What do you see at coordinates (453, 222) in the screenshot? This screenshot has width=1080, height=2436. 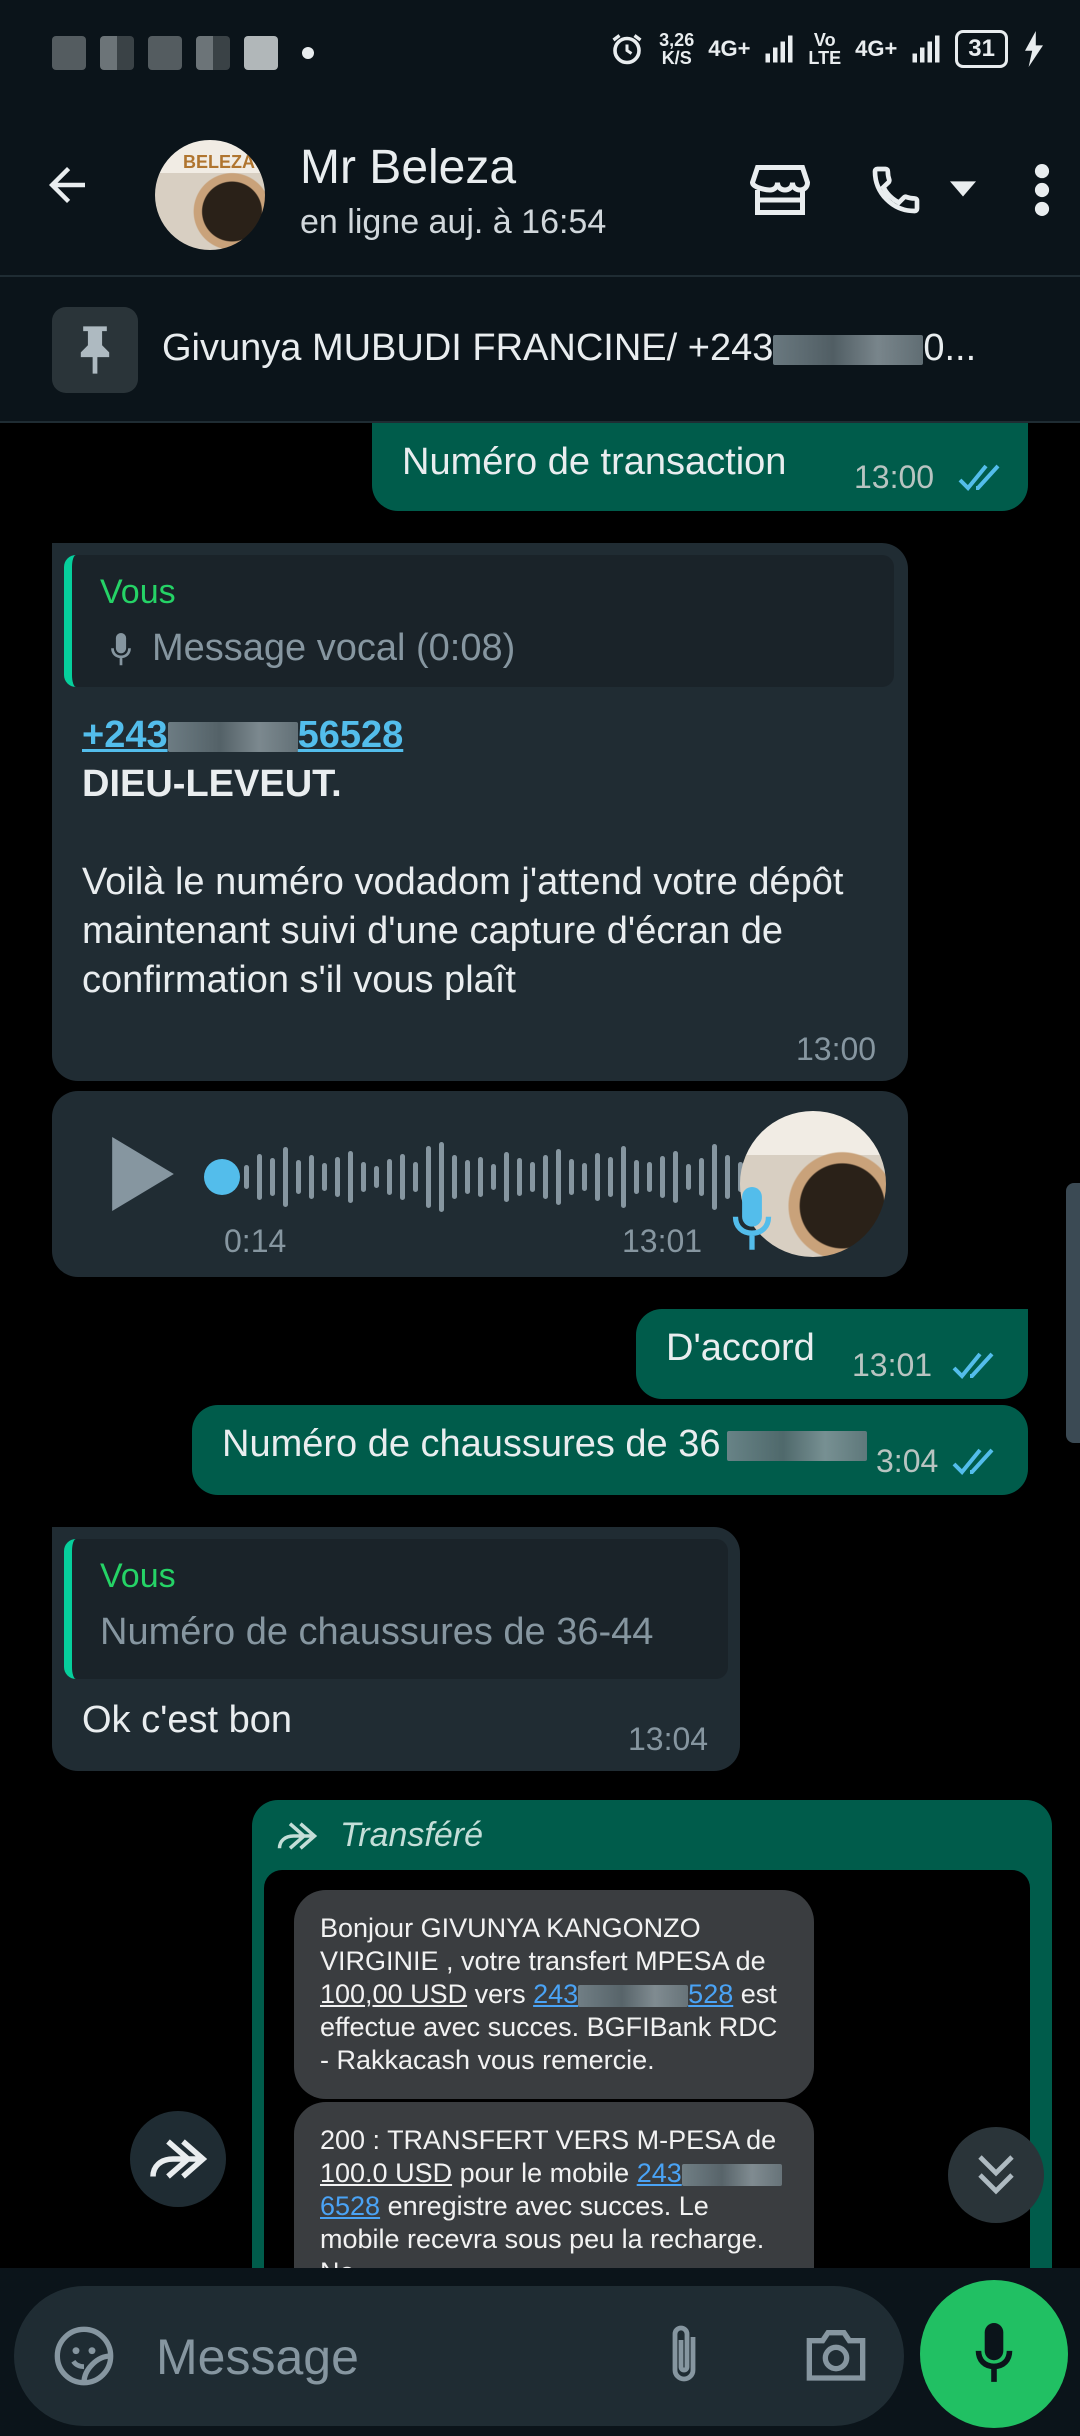 I see `last-seen: en ligne auj. à 16:54` at bounding box center [453, 222].